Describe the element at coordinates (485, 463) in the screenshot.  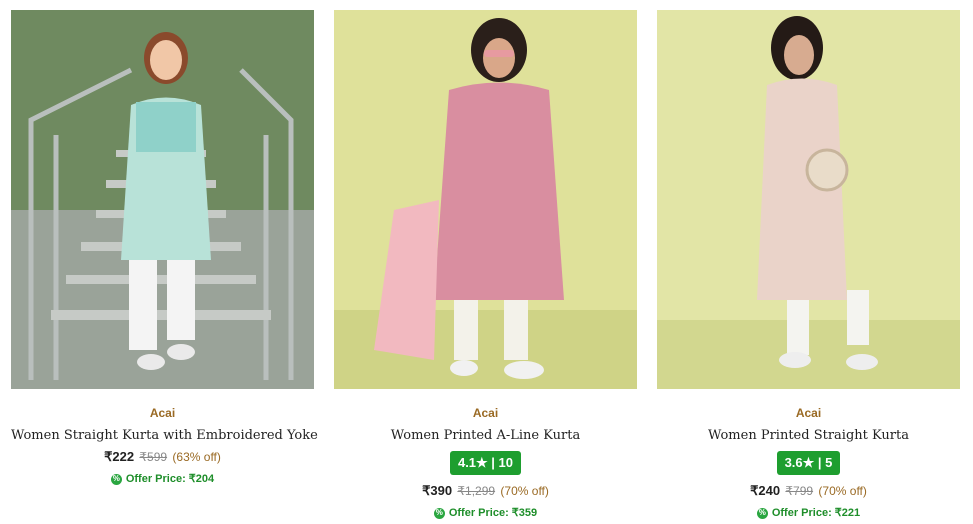
I see `rating-badge: 4.1★ | 10` at that location.